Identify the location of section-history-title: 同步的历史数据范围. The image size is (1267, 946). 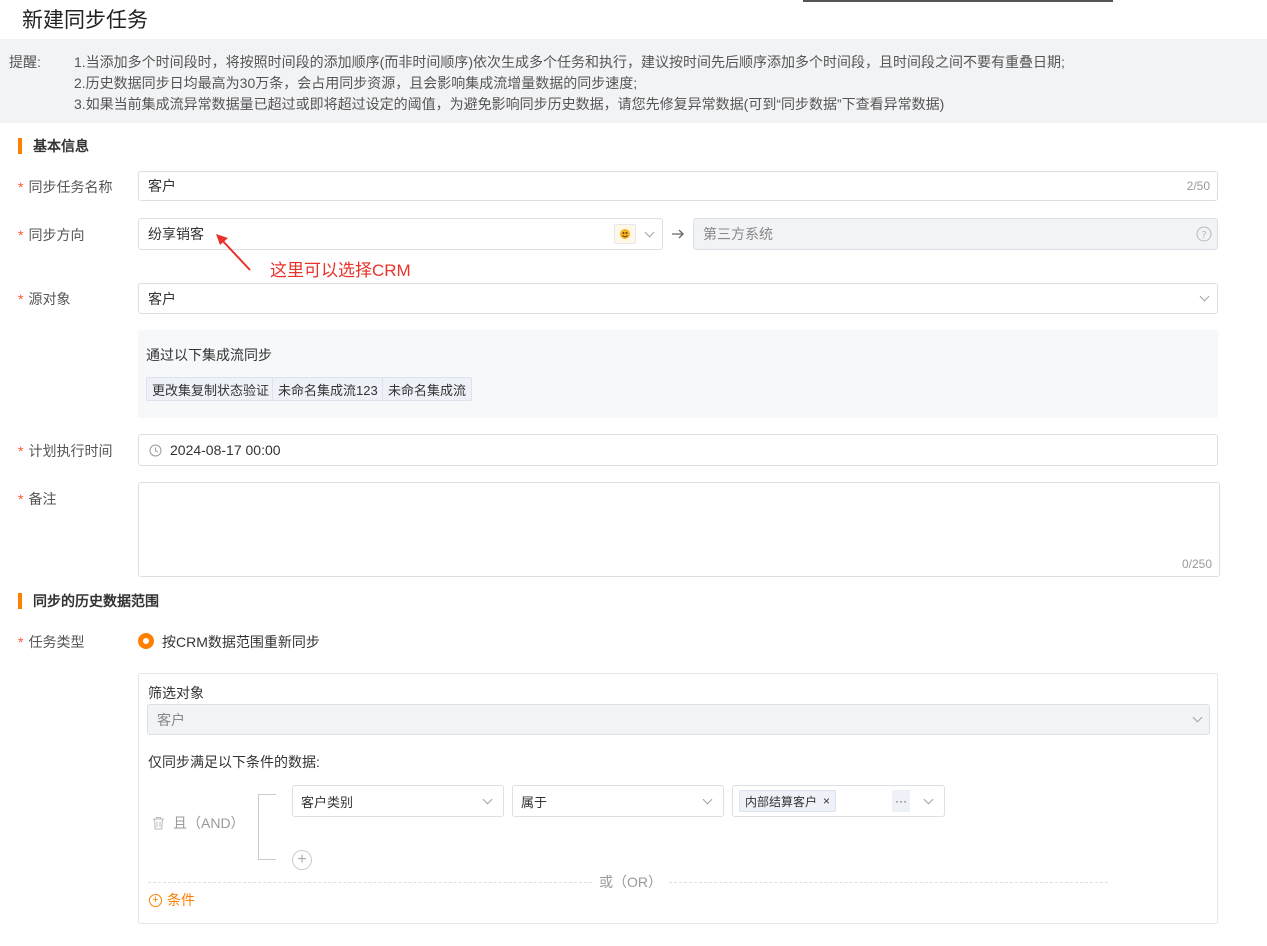
(96, 601).